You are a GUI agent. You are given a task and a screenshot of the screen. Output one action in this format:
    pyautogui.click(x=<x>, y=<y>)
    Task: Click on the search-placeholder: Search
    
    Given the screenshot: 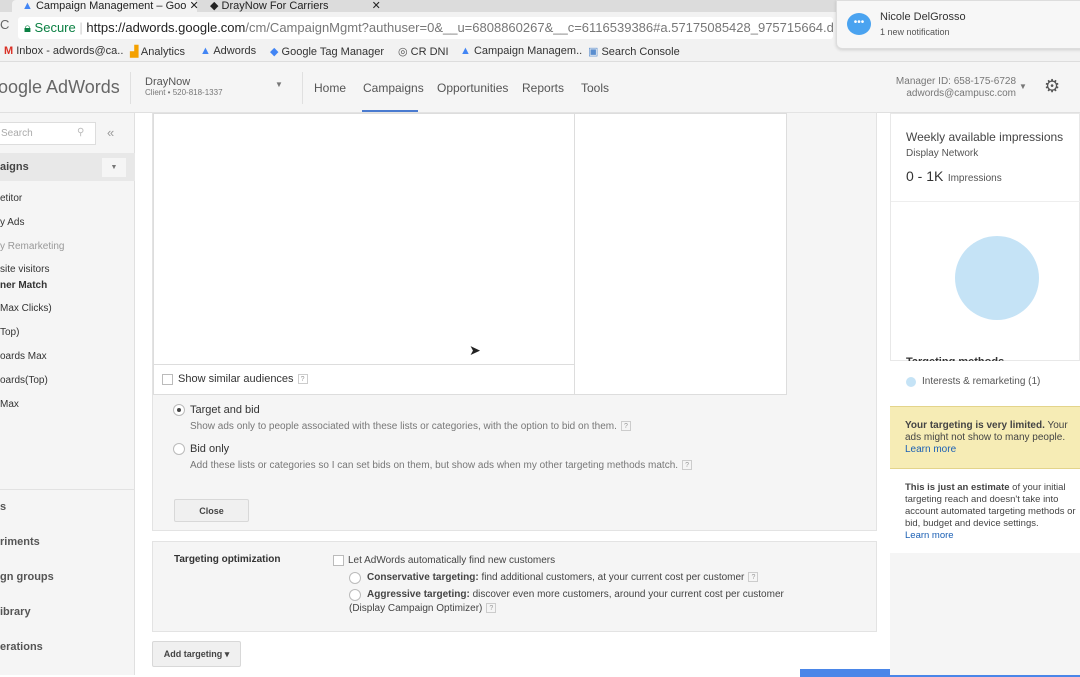 What is the action you would take?
    pyautogui.click(x=17, y=133)
    